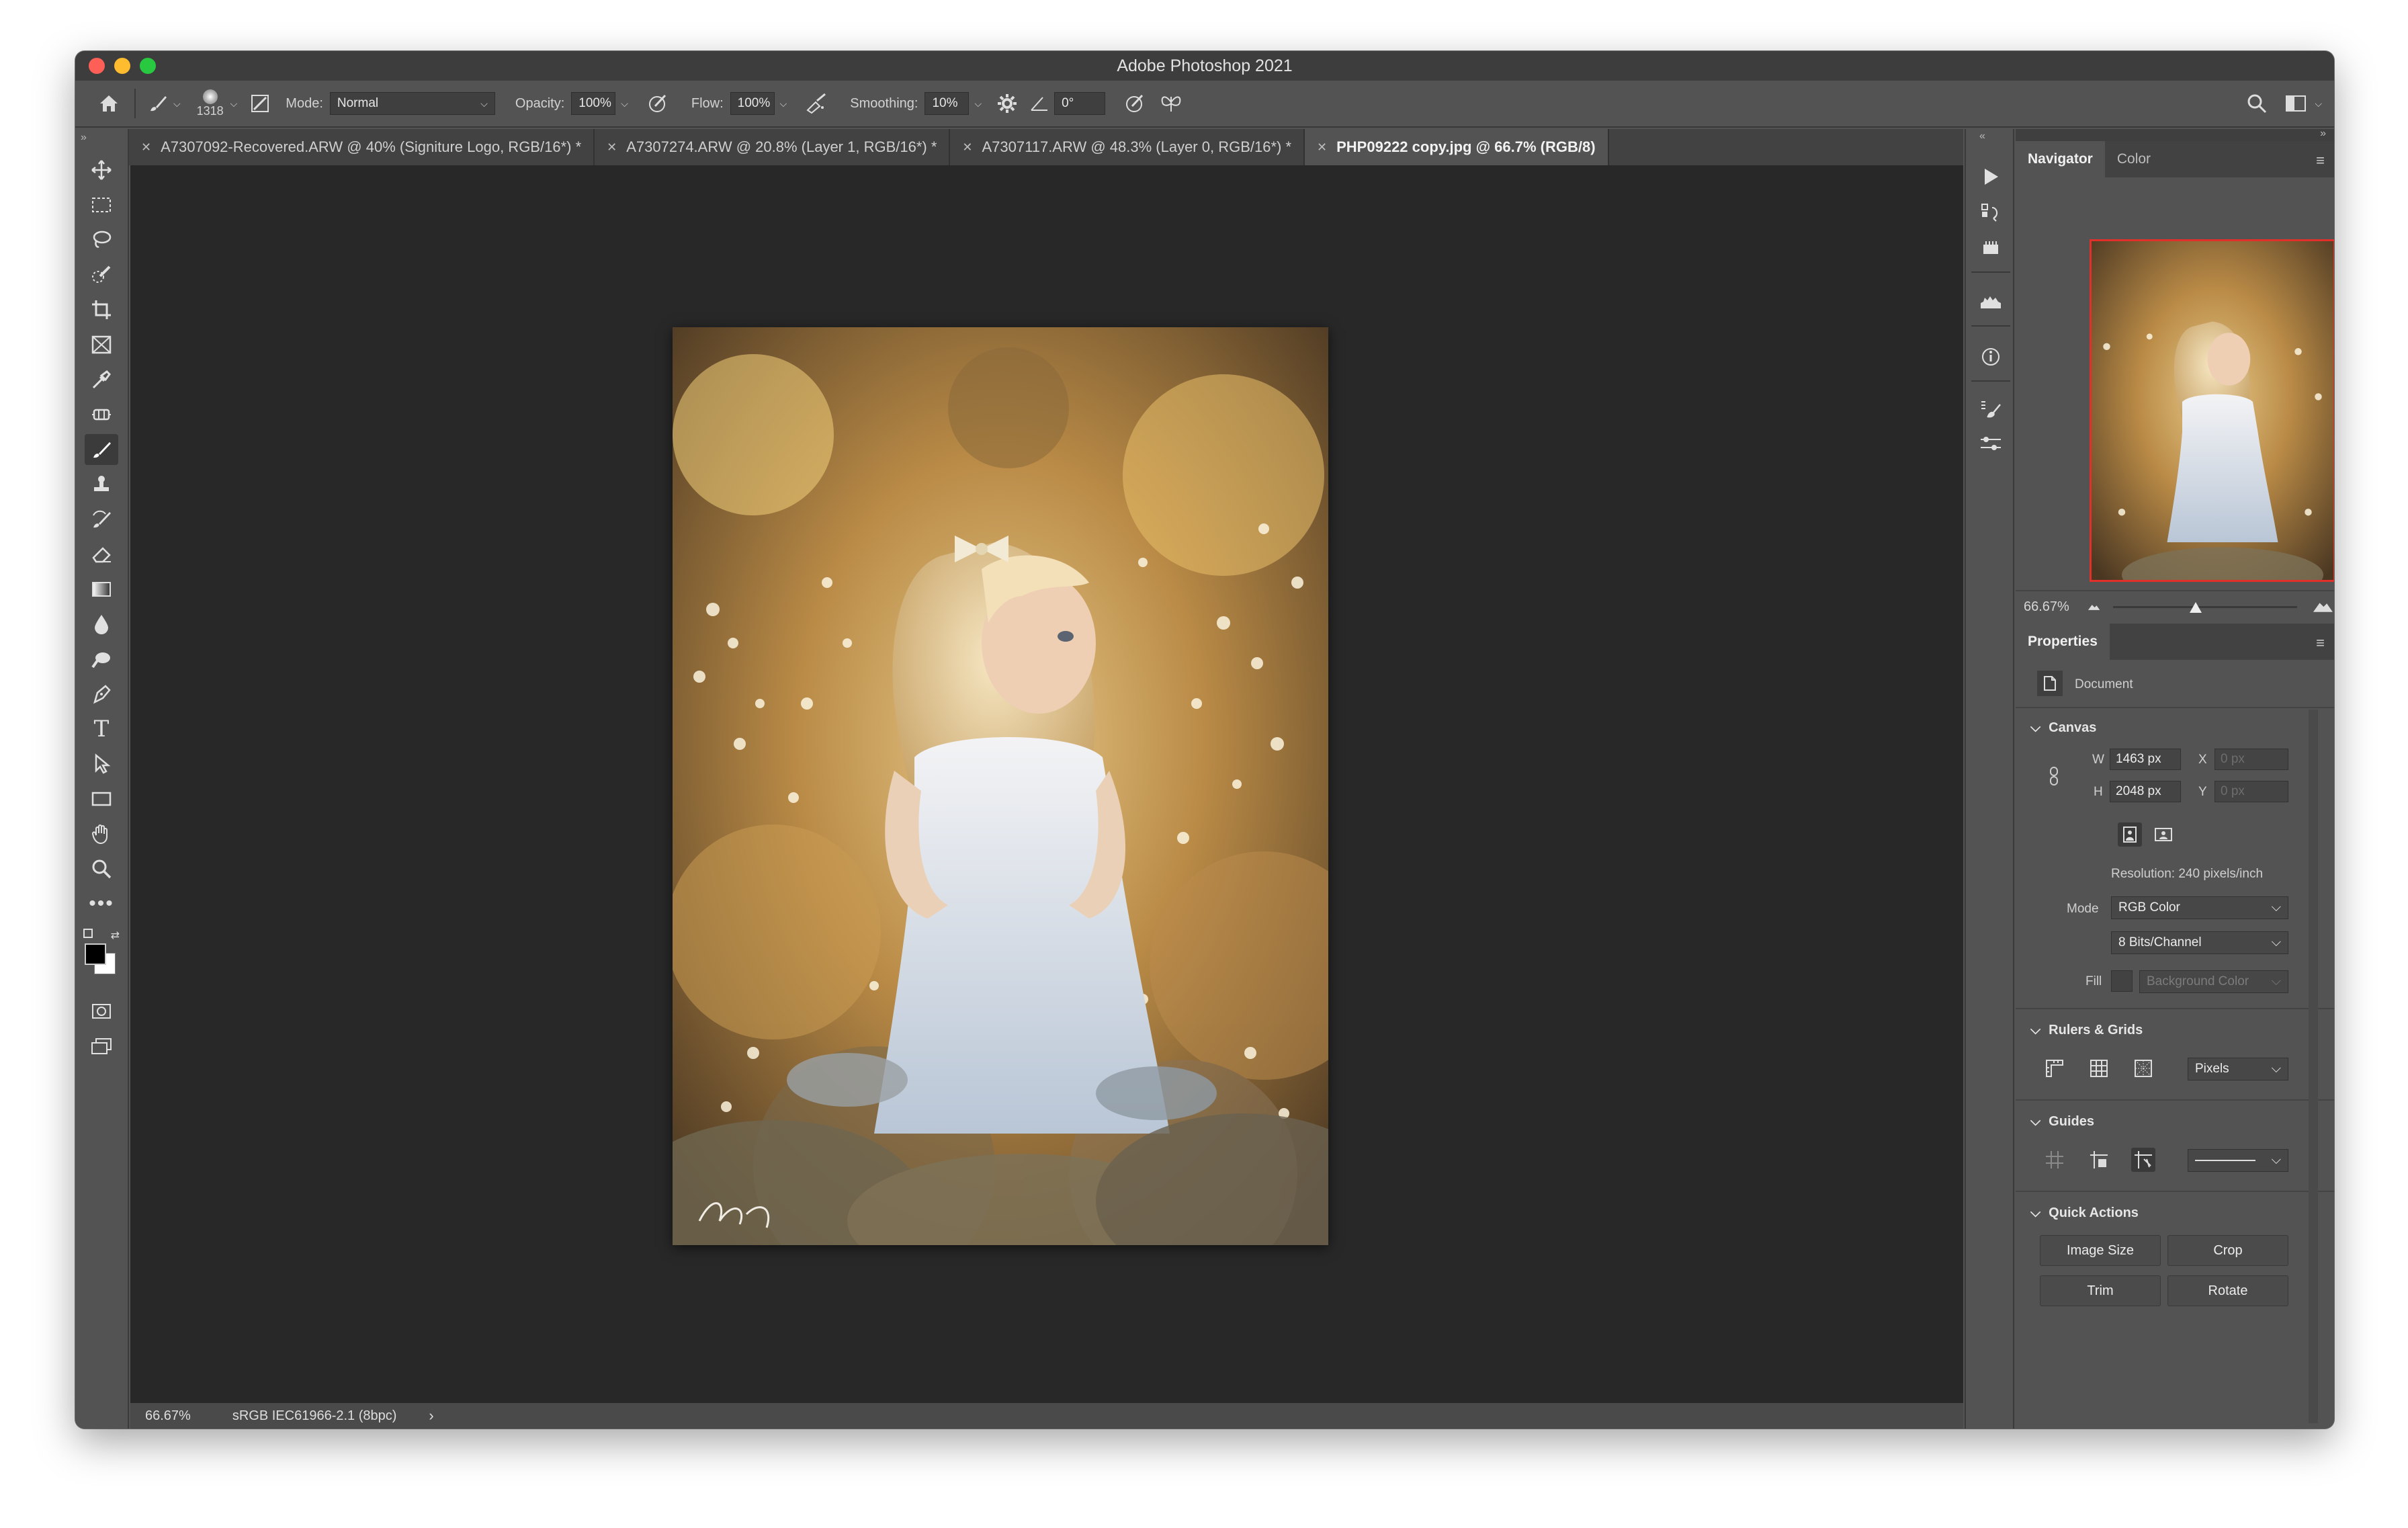  I want to click on gradient-tool-icon, so click(101, 590).